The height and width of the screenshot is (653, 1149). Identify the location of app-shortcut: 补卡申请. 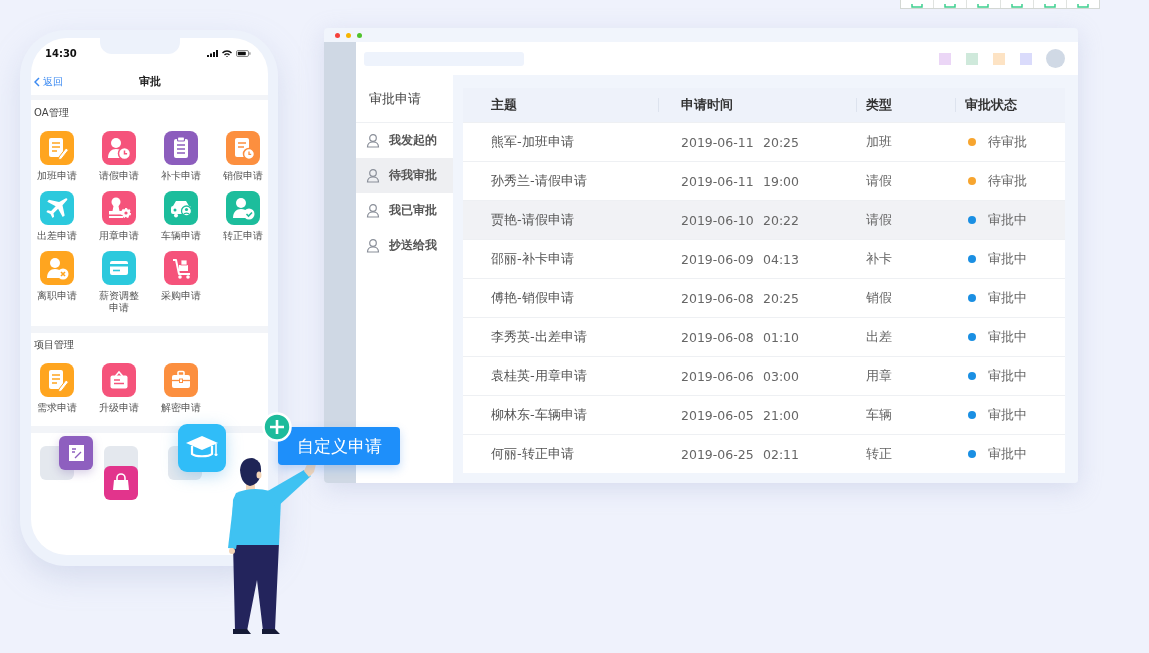
(181, 156).